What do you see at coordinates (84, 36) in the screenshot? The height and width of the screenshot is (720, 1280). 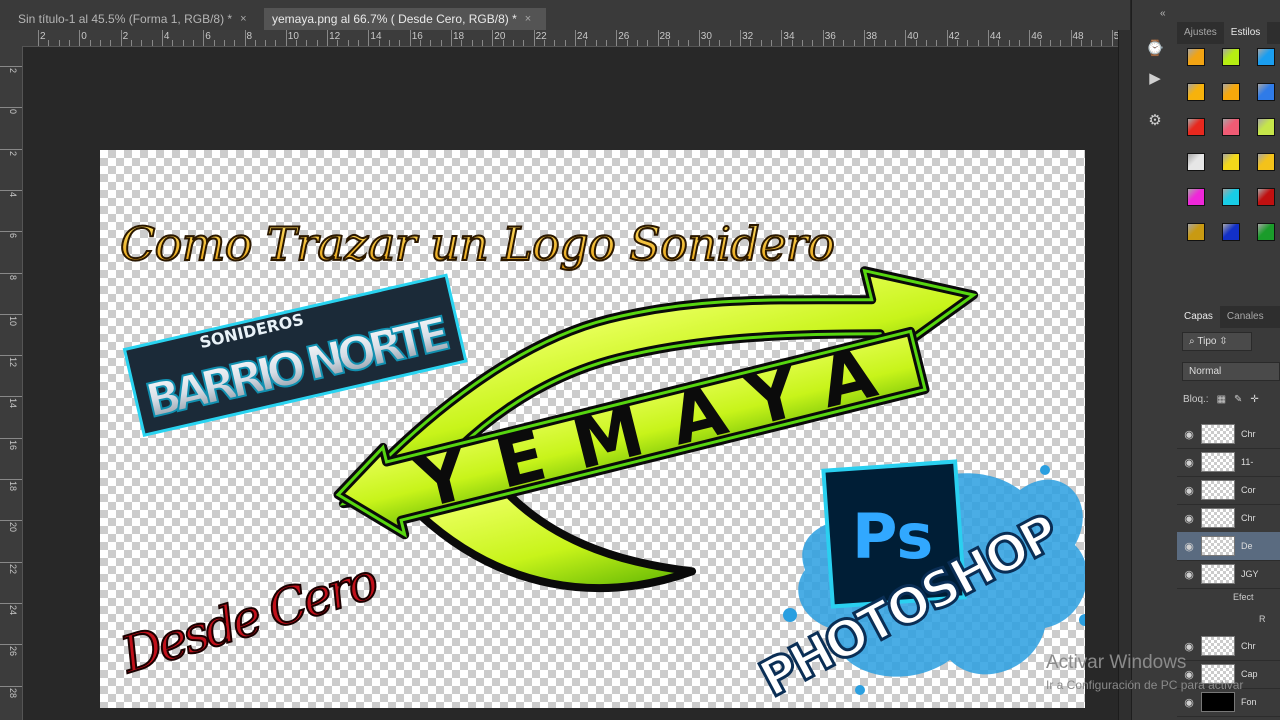 I see `ruler-label: 0` at bounding box center [84, 36].